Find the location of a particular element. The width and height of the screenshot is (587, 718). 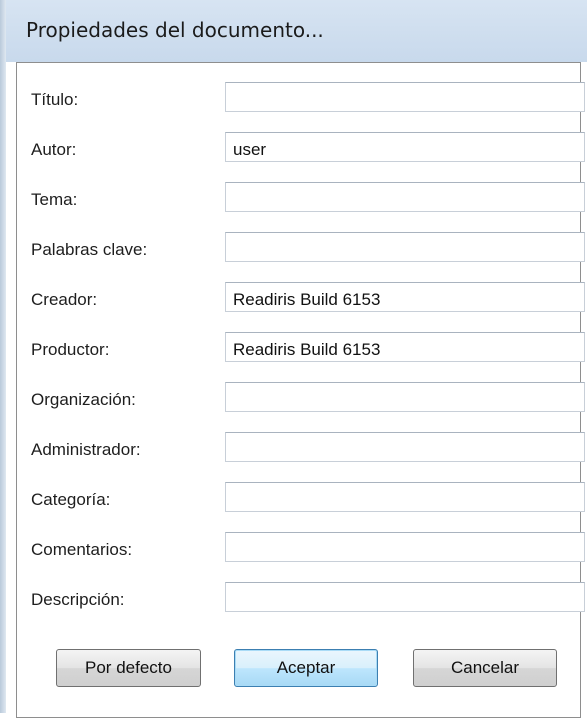

creator-label: Creador: is located at coordinates (64, 299).